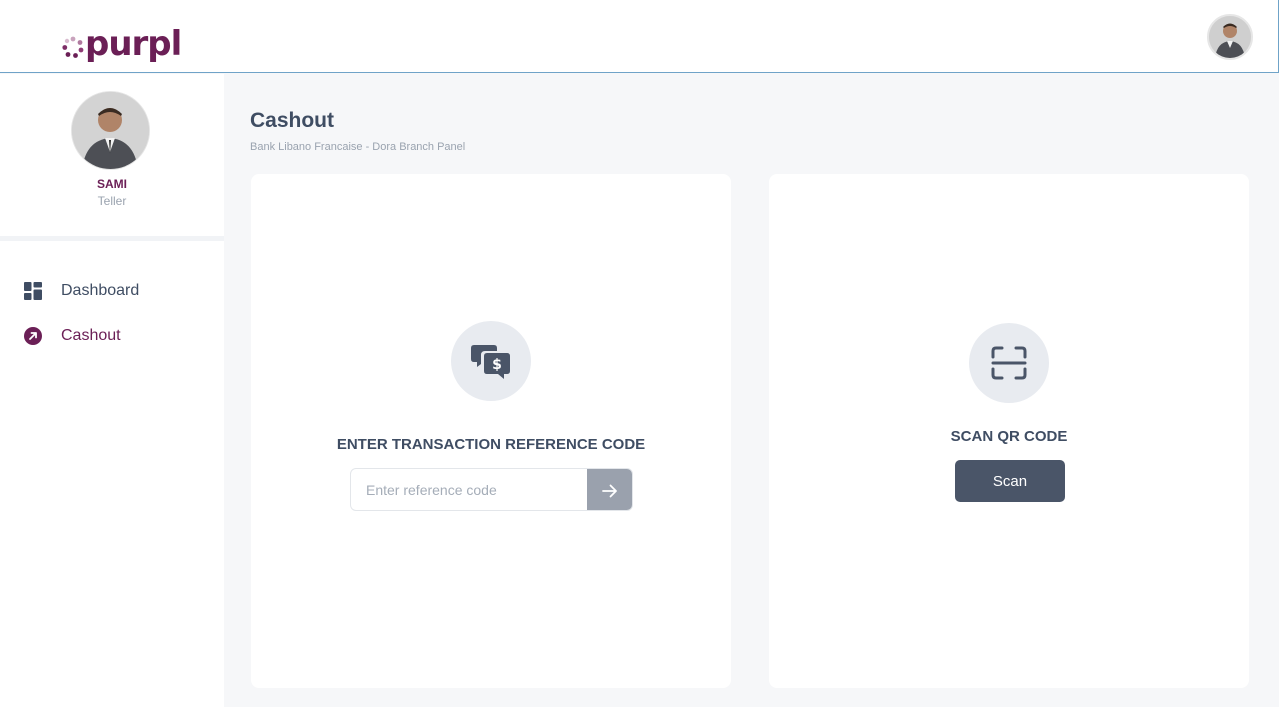 The width and height of the screenshot is (1279, 707). I want to click on sidebar-item-label: Cashout, so click(91, 335).